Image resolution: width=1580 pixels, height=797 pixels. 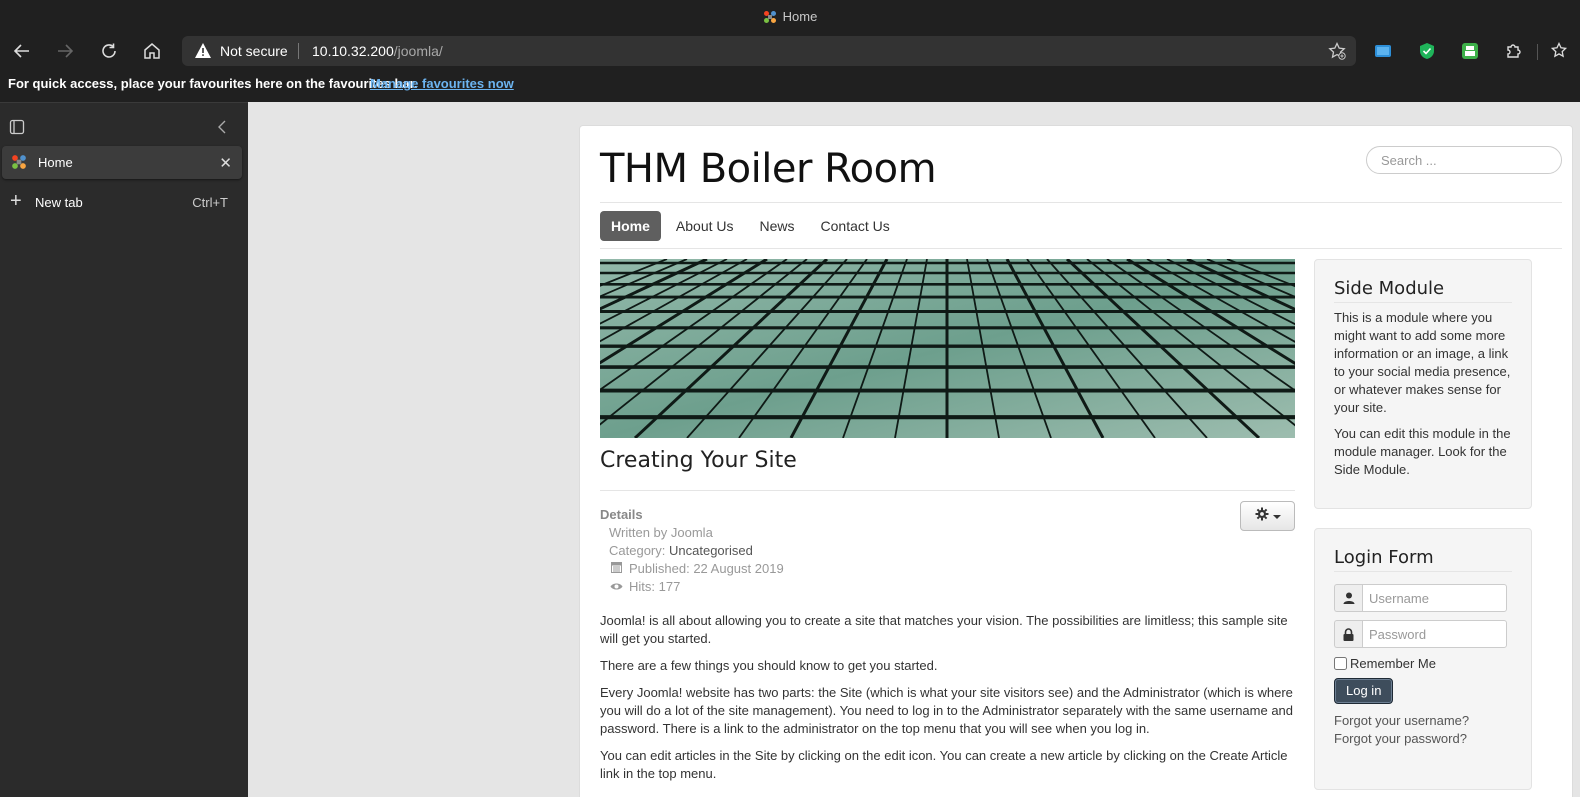 What do you see at coordinates (210, 202) in the screenshot?
I see `new-tab-shortcut: Ctrl+T` at bounding box center [210, 202].